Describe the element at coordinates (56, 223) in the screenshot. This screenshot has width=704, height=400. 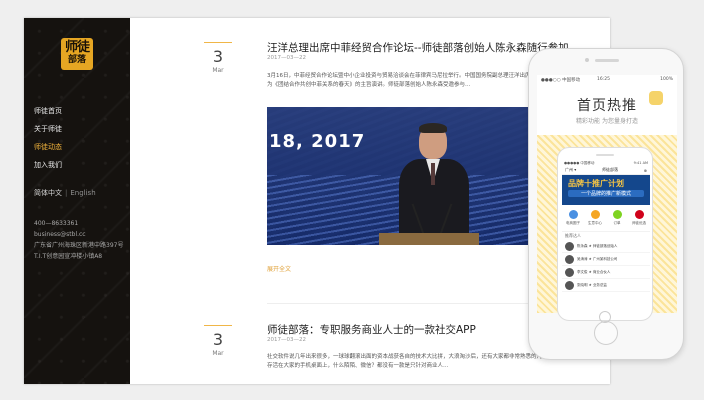
I see `contact-phone: 400—8633361` at that location.